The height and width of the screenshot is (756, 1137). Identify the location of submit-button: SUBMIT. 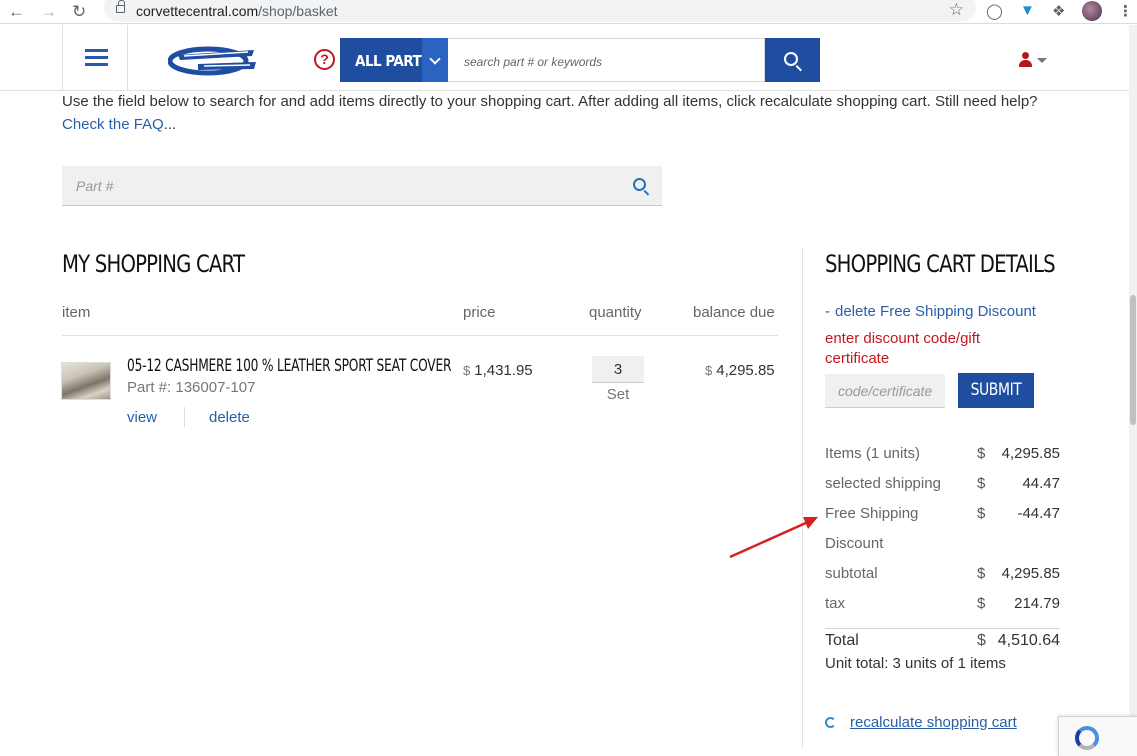
(996, 390).